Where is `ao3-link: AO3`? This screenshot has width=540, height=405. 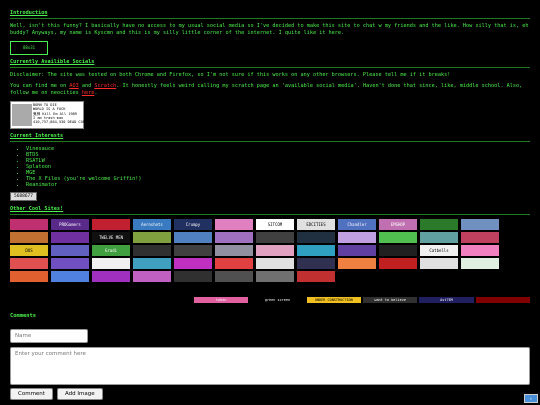 ao3-link: AO3 is located at coordinates (73, 86).